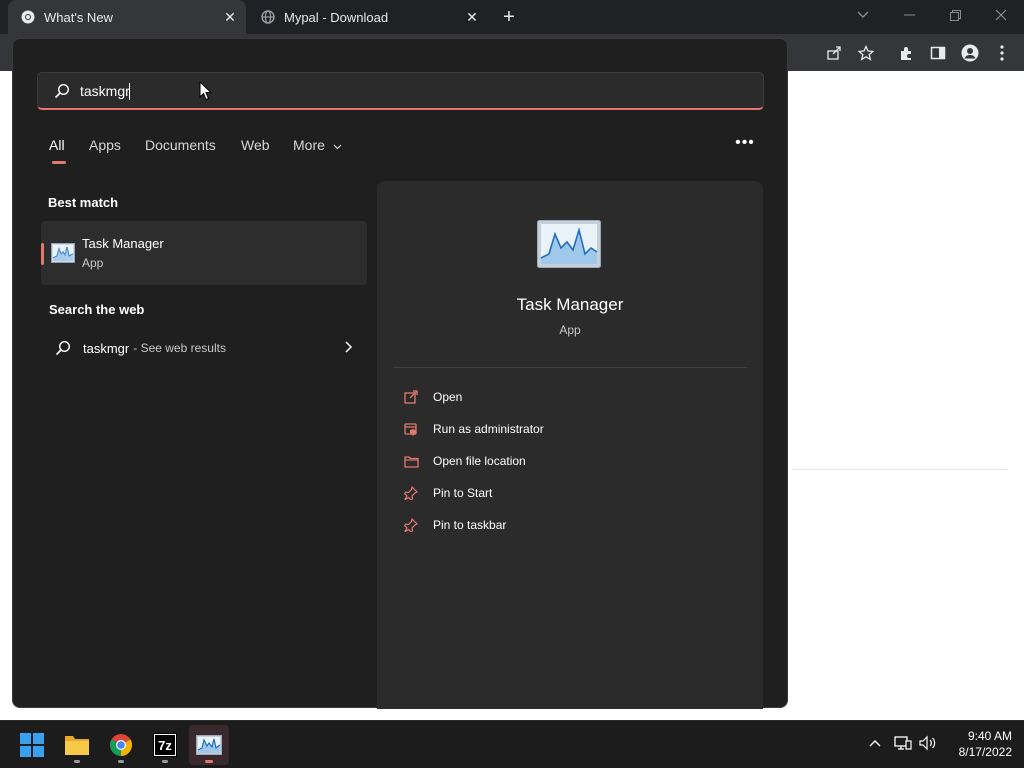 The width and height of the screenshot is (1024, 768). I want to click on globe-icon, so click(268, 17).